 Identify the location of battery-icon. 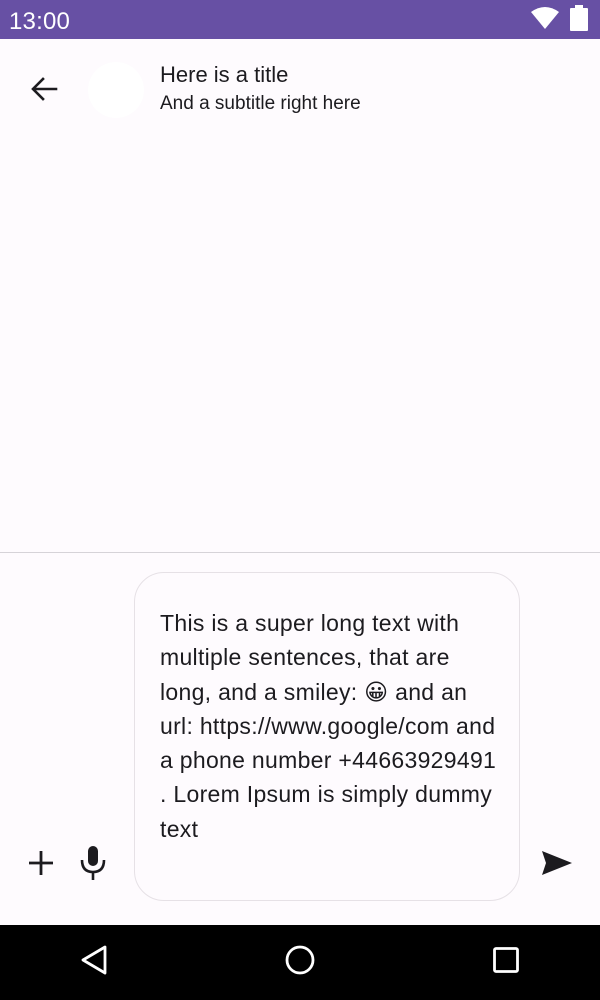
(579, 20).